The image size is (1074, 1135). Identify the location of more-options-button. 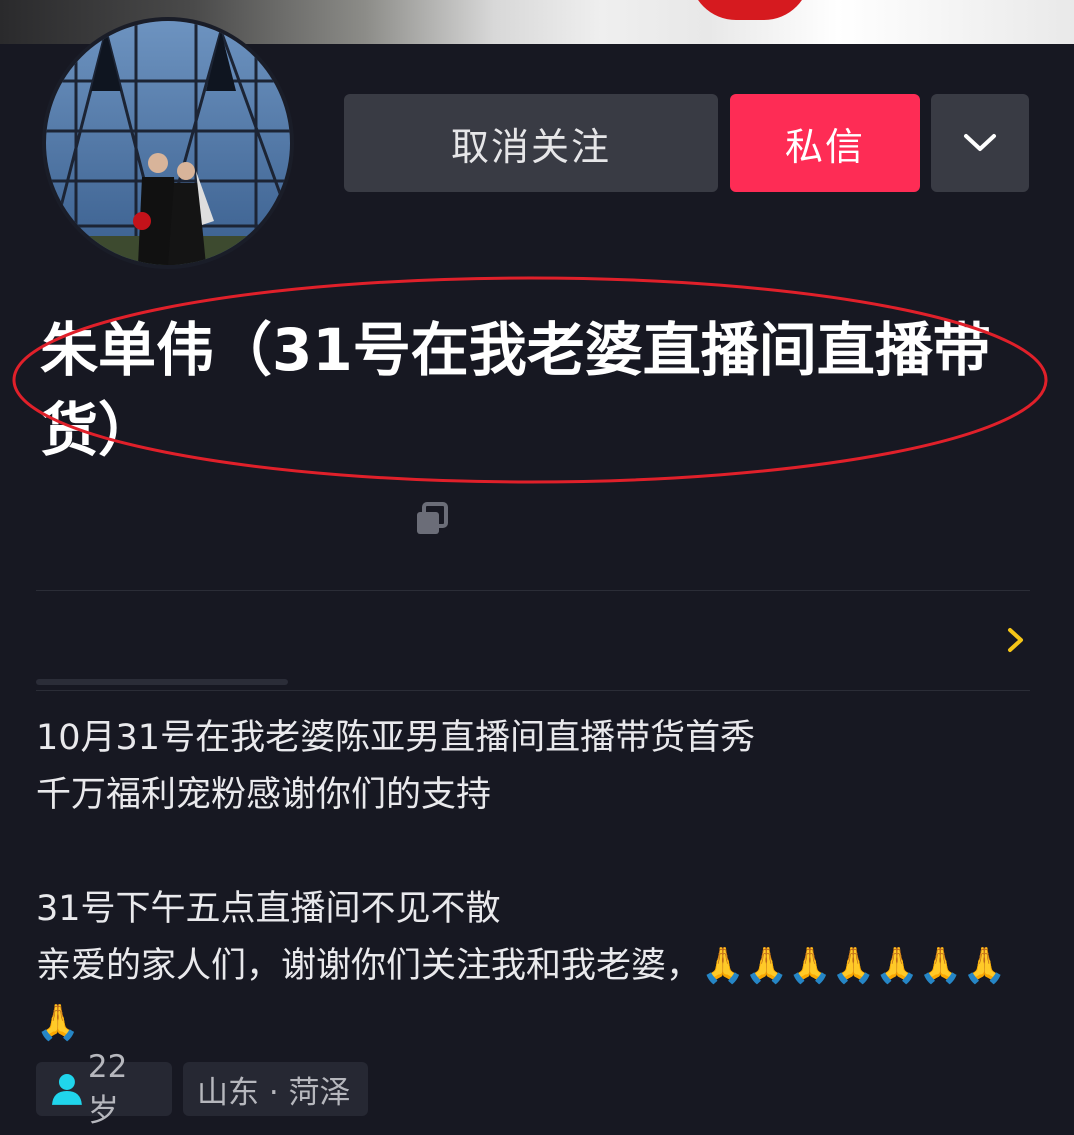
(980, 143).